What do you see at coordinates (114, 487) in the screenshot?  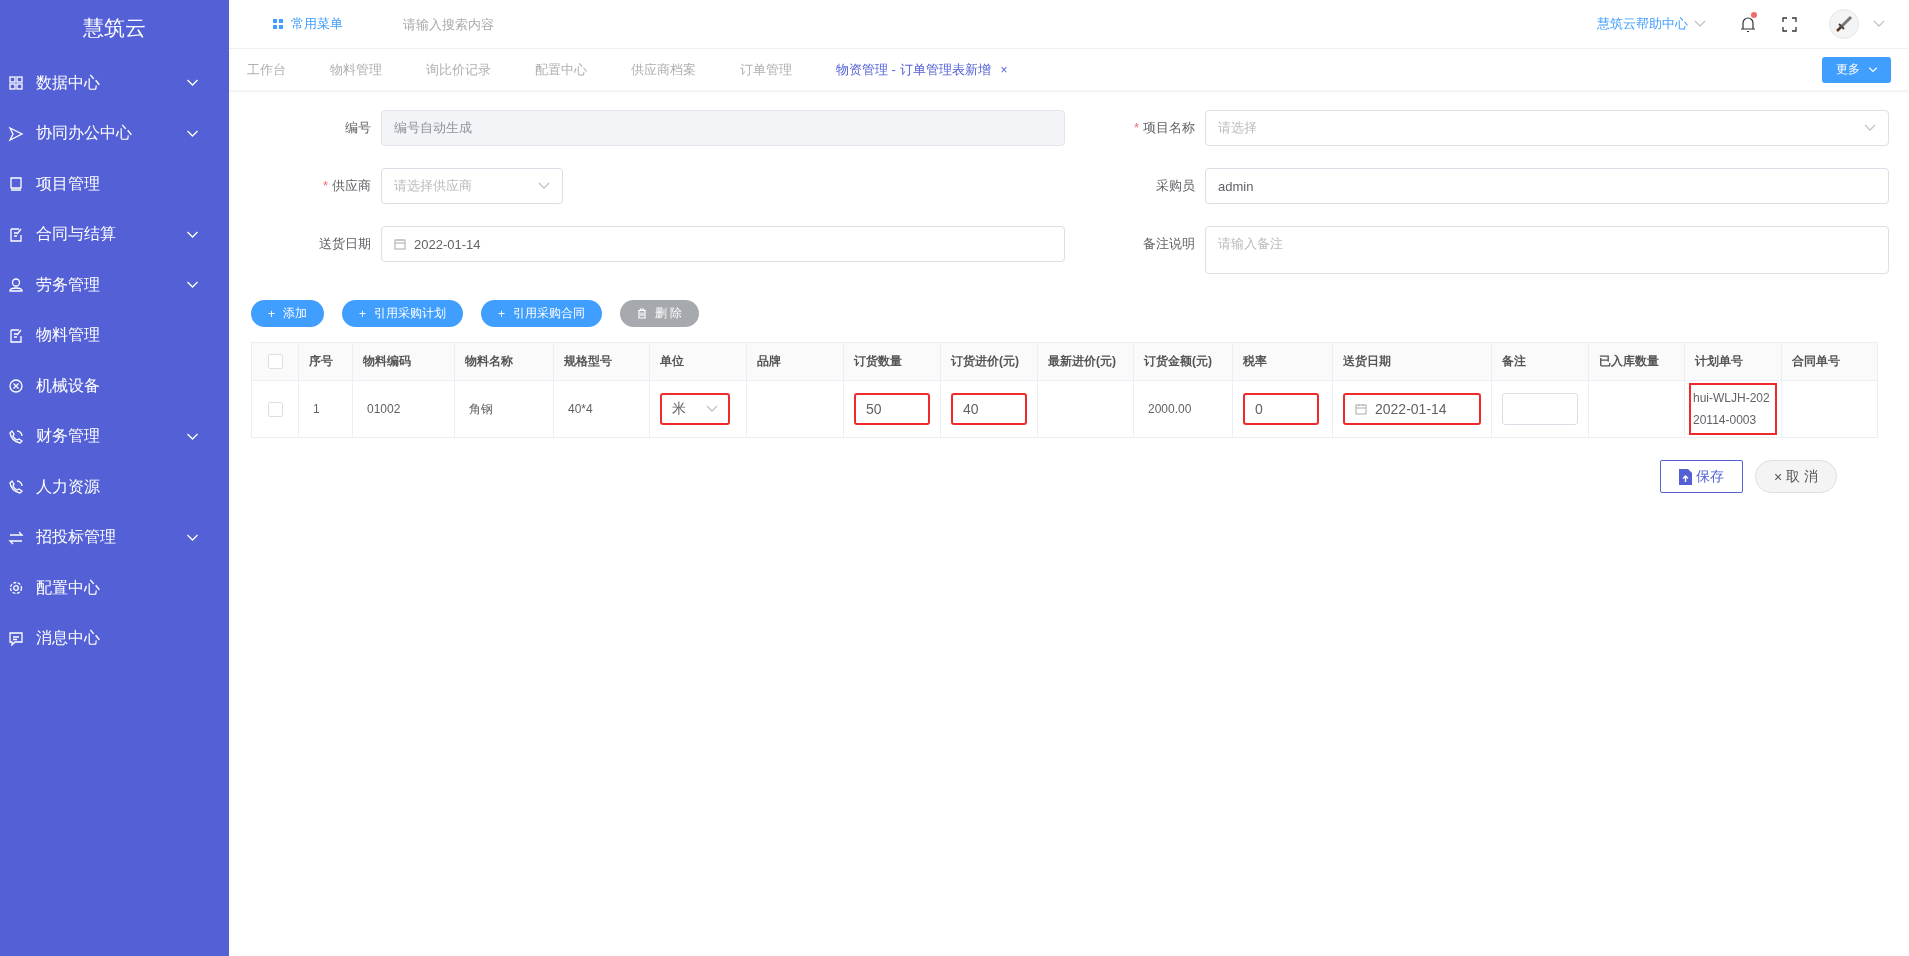 I see `sidebar-item: 人力资源` at bounding box center [114, 487].